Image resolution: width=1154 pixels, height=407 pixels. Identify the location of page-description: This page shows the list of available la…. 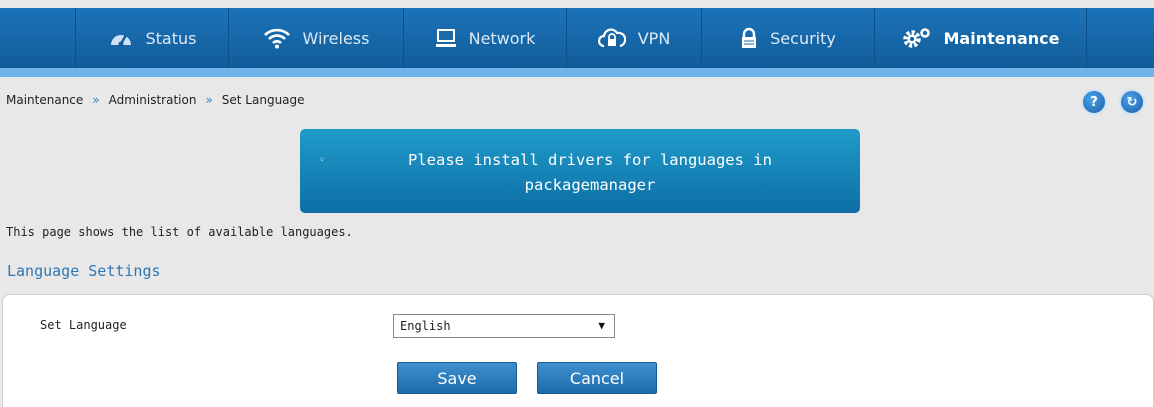
(179, 232).